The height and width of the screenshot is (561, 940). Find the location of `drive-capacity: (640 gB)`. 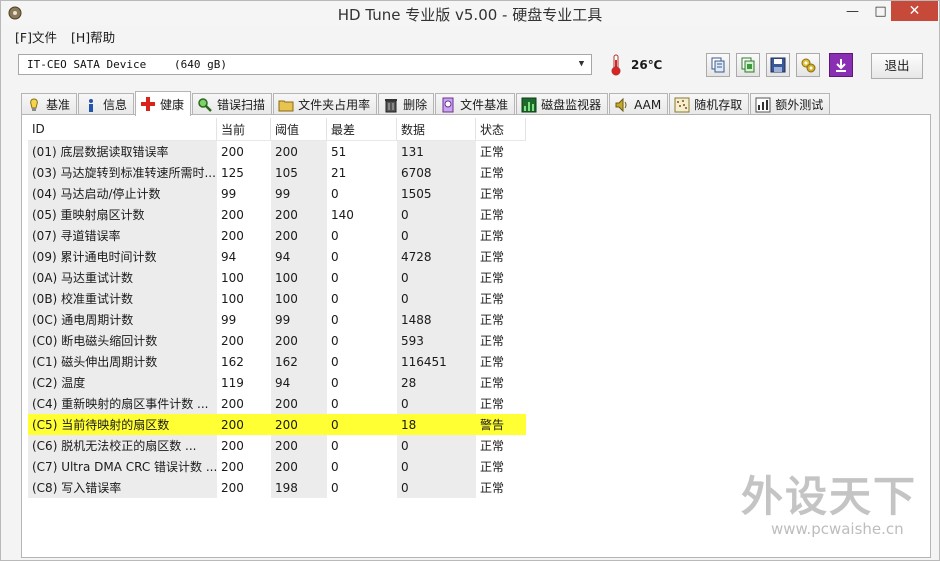

drive-capacity: (640 gB) is located at coordinates (200, 64).